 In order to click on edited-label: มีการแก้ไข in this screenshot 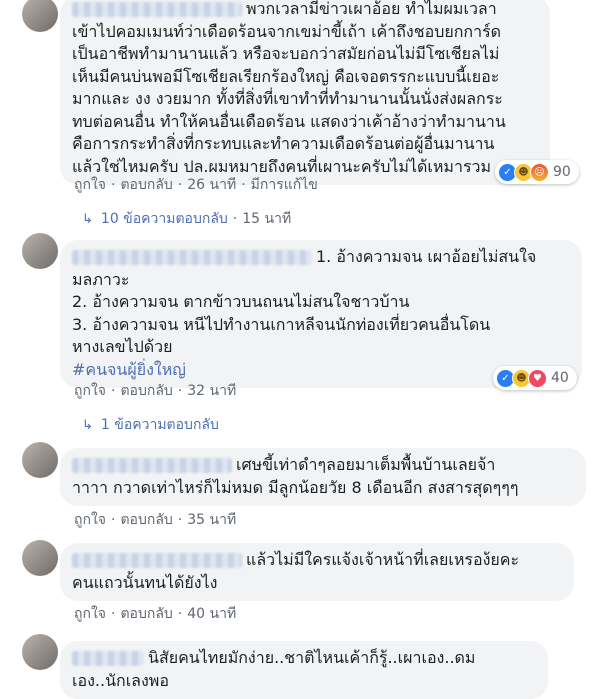, I will do `click(284, 185)`.